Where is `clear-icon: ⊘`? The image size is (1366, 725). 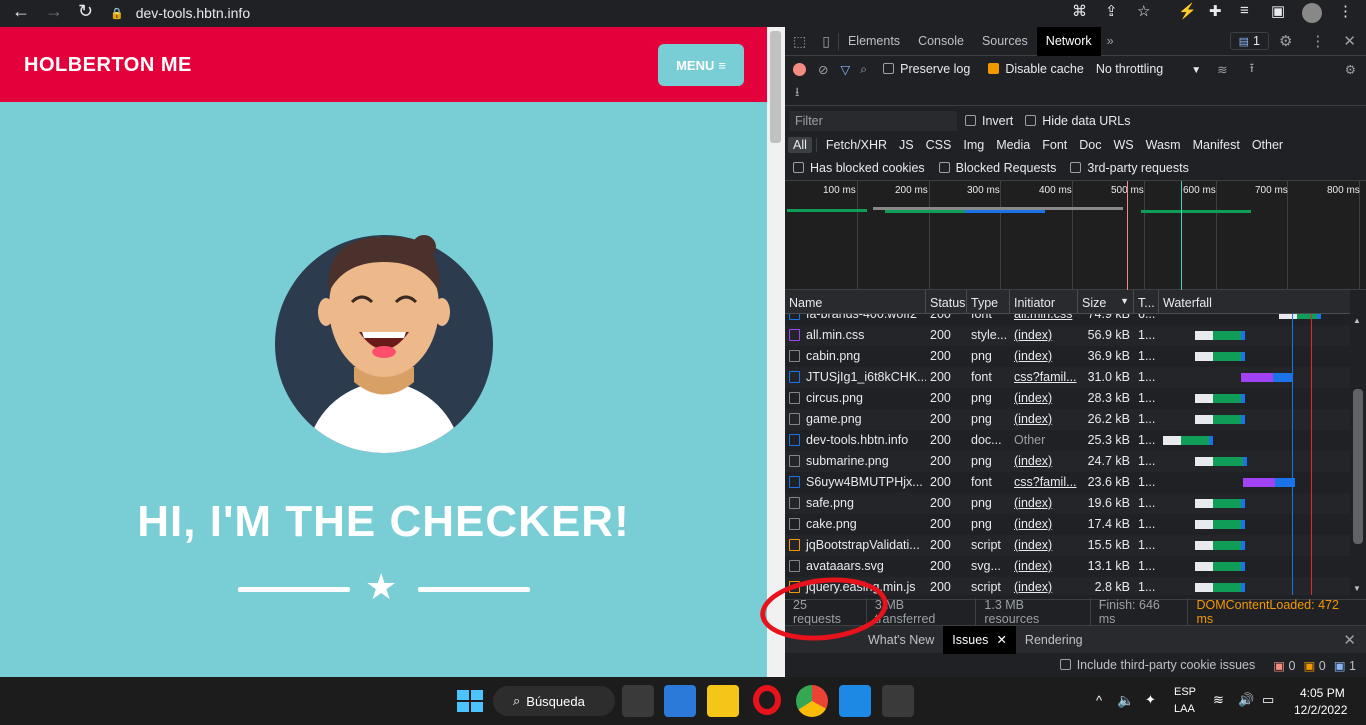
clear-icon: ⊘ is located at coordinates (823, 69).